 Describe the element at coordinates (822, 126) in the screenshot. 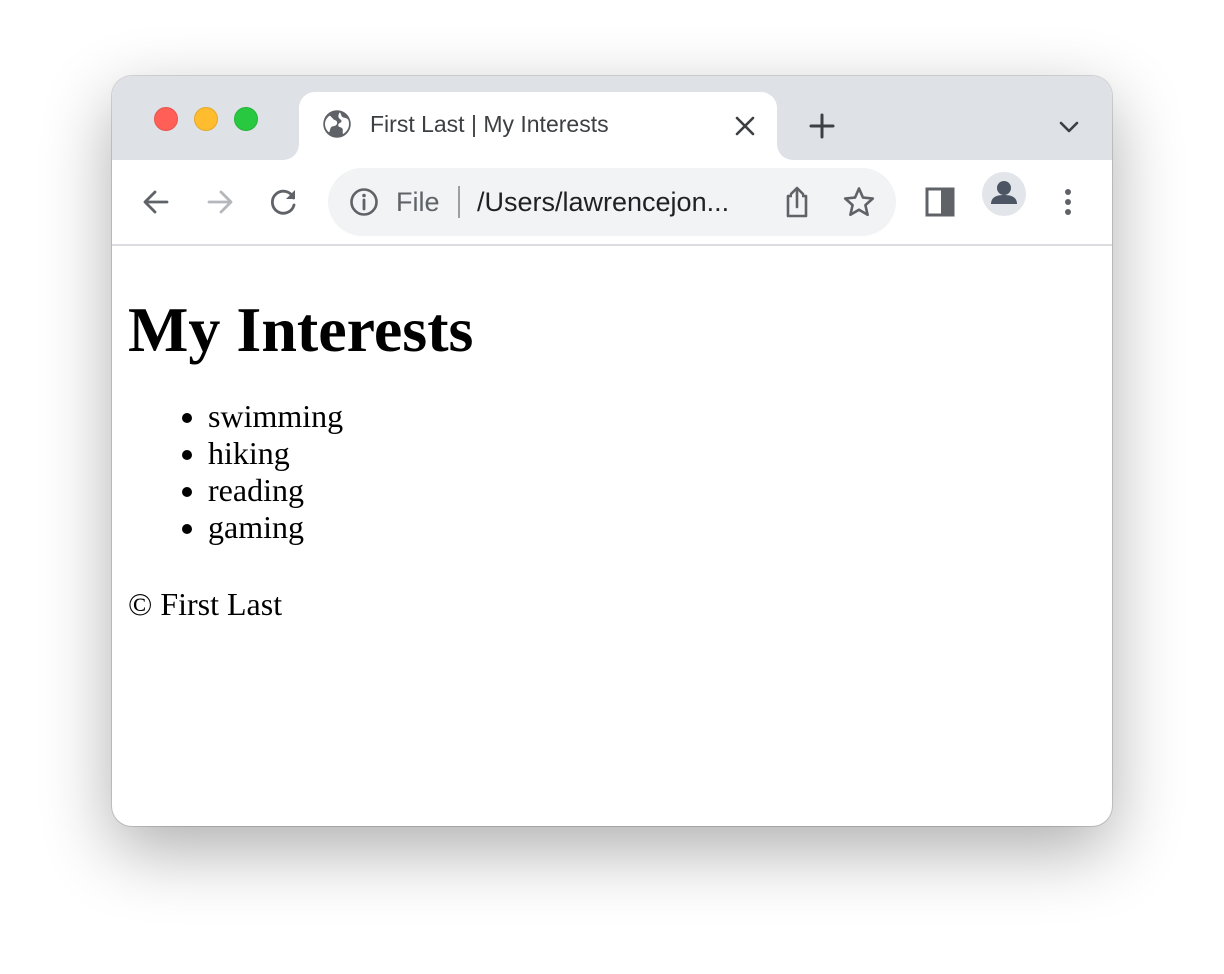

I see `new-tab-button` at that location.